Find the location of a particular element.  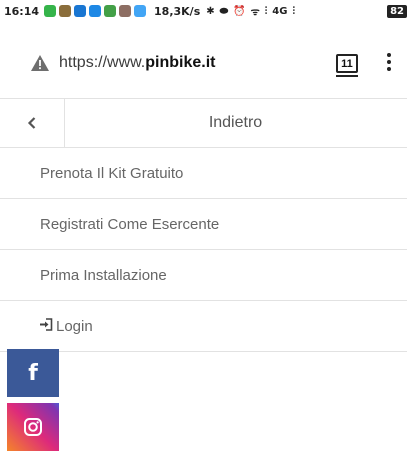

back-label: Indietro is located at coordinates (235, 123).